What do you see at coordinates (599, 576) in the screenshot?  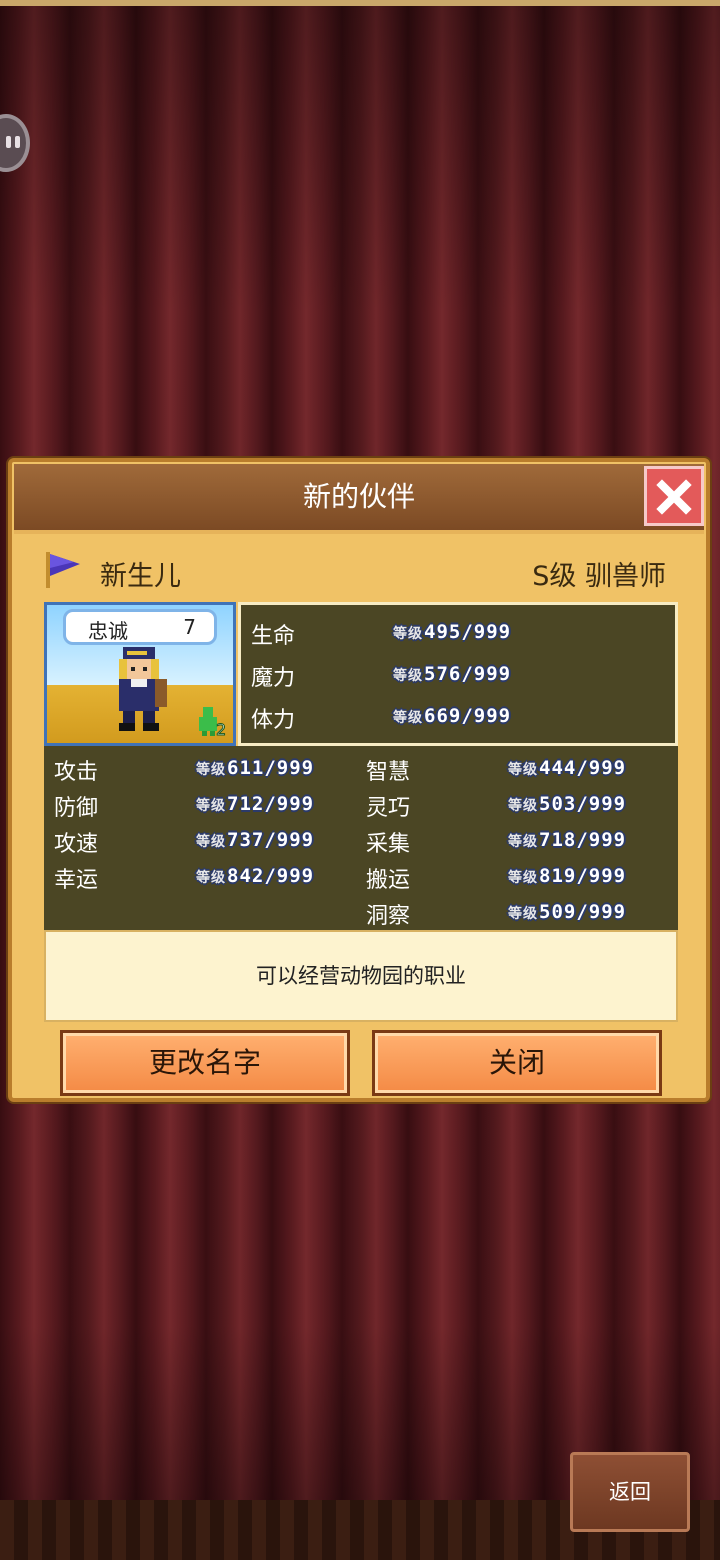 I see `character-rank-job: S级 驯兽师` at bounding box center [599, 576].